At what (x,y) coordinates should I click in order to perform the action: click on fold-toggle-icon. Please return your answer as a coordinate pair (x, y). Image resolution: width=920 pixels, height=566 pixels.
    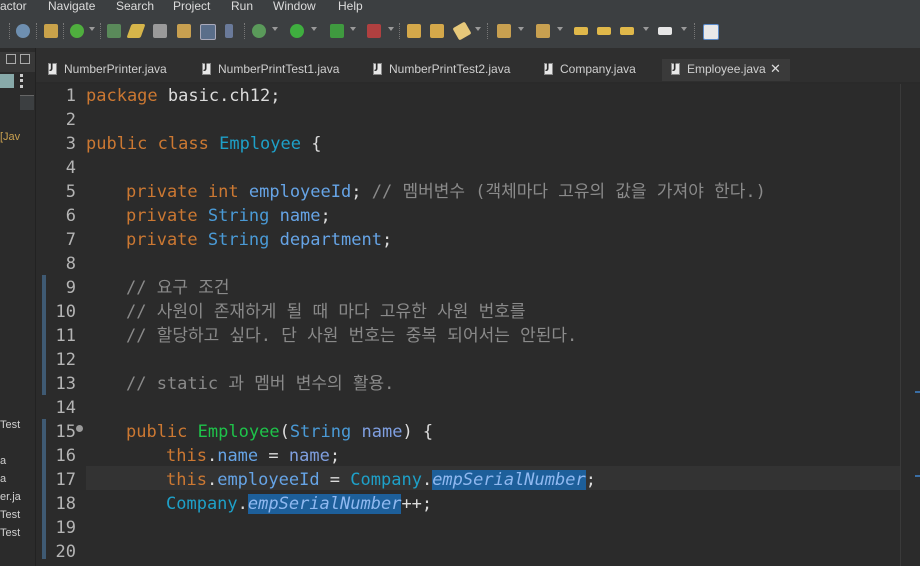
    Looking at the image, I should click on (79, 428).